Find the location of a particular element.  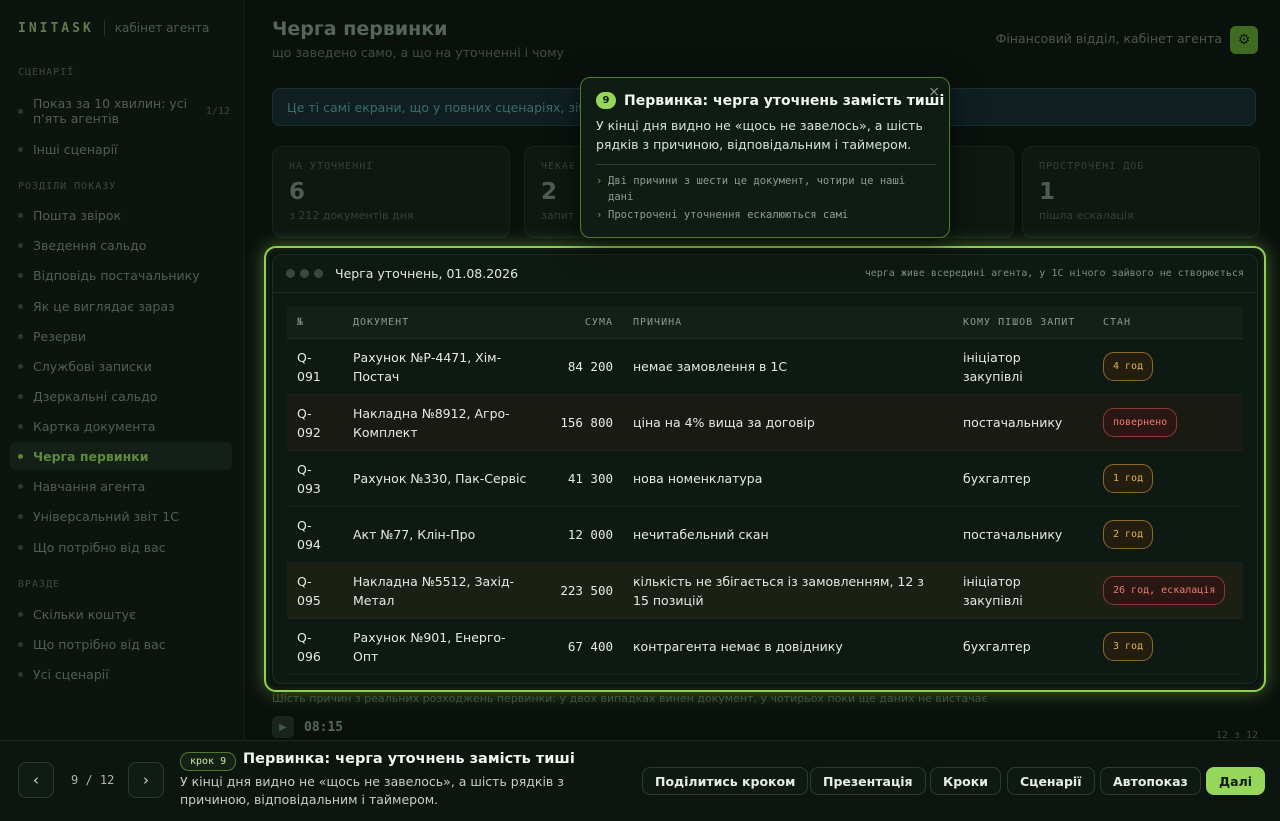

sidebar-item: Картка документа is located at coordinates (121, 426).